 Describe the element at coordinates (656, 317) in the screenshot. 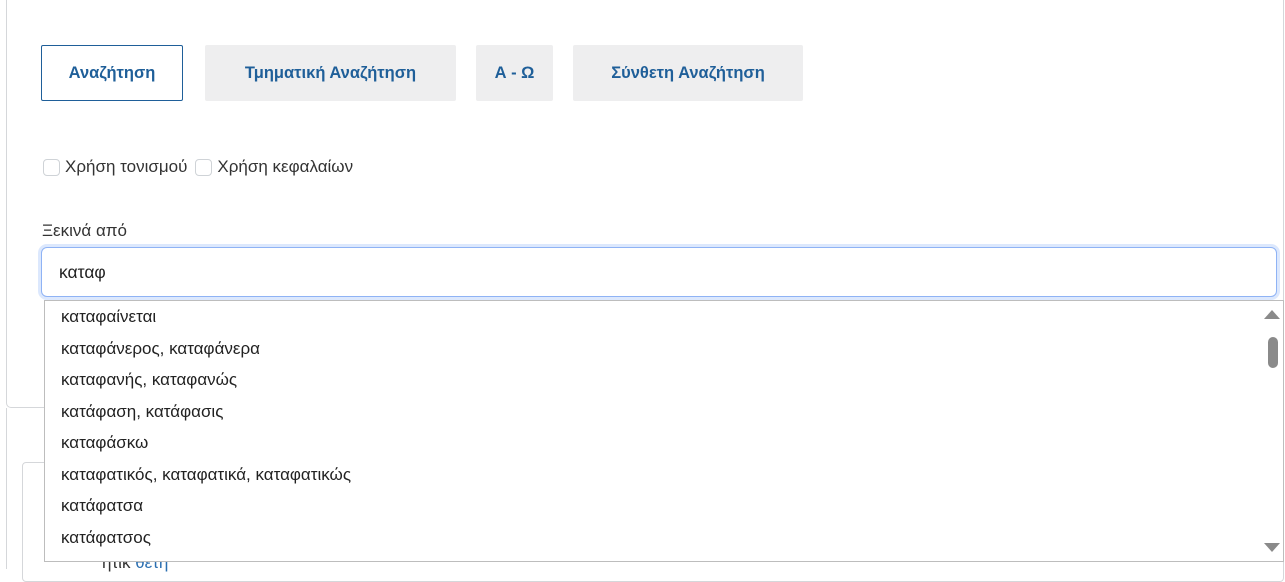

I see `suggestion-item: καταφαίνεται` at that location.